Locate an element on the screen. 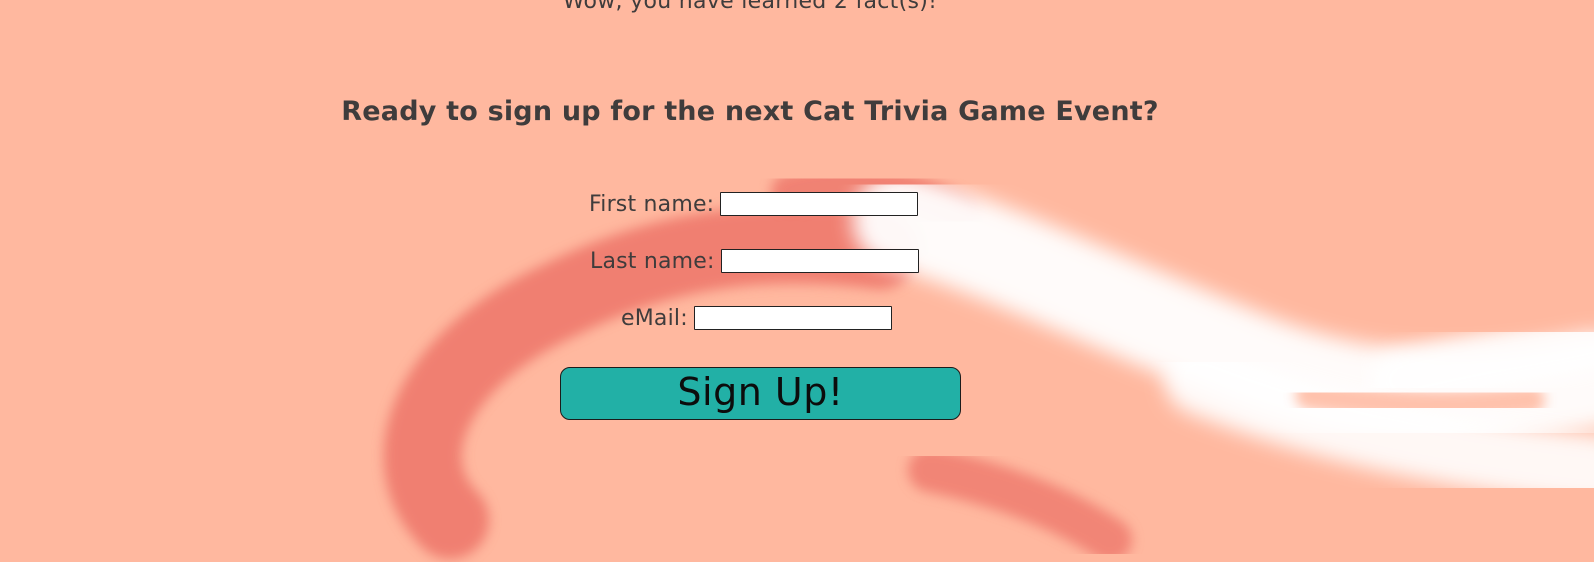  signup-button: Sign Up! is located at coordinates (760, 393).